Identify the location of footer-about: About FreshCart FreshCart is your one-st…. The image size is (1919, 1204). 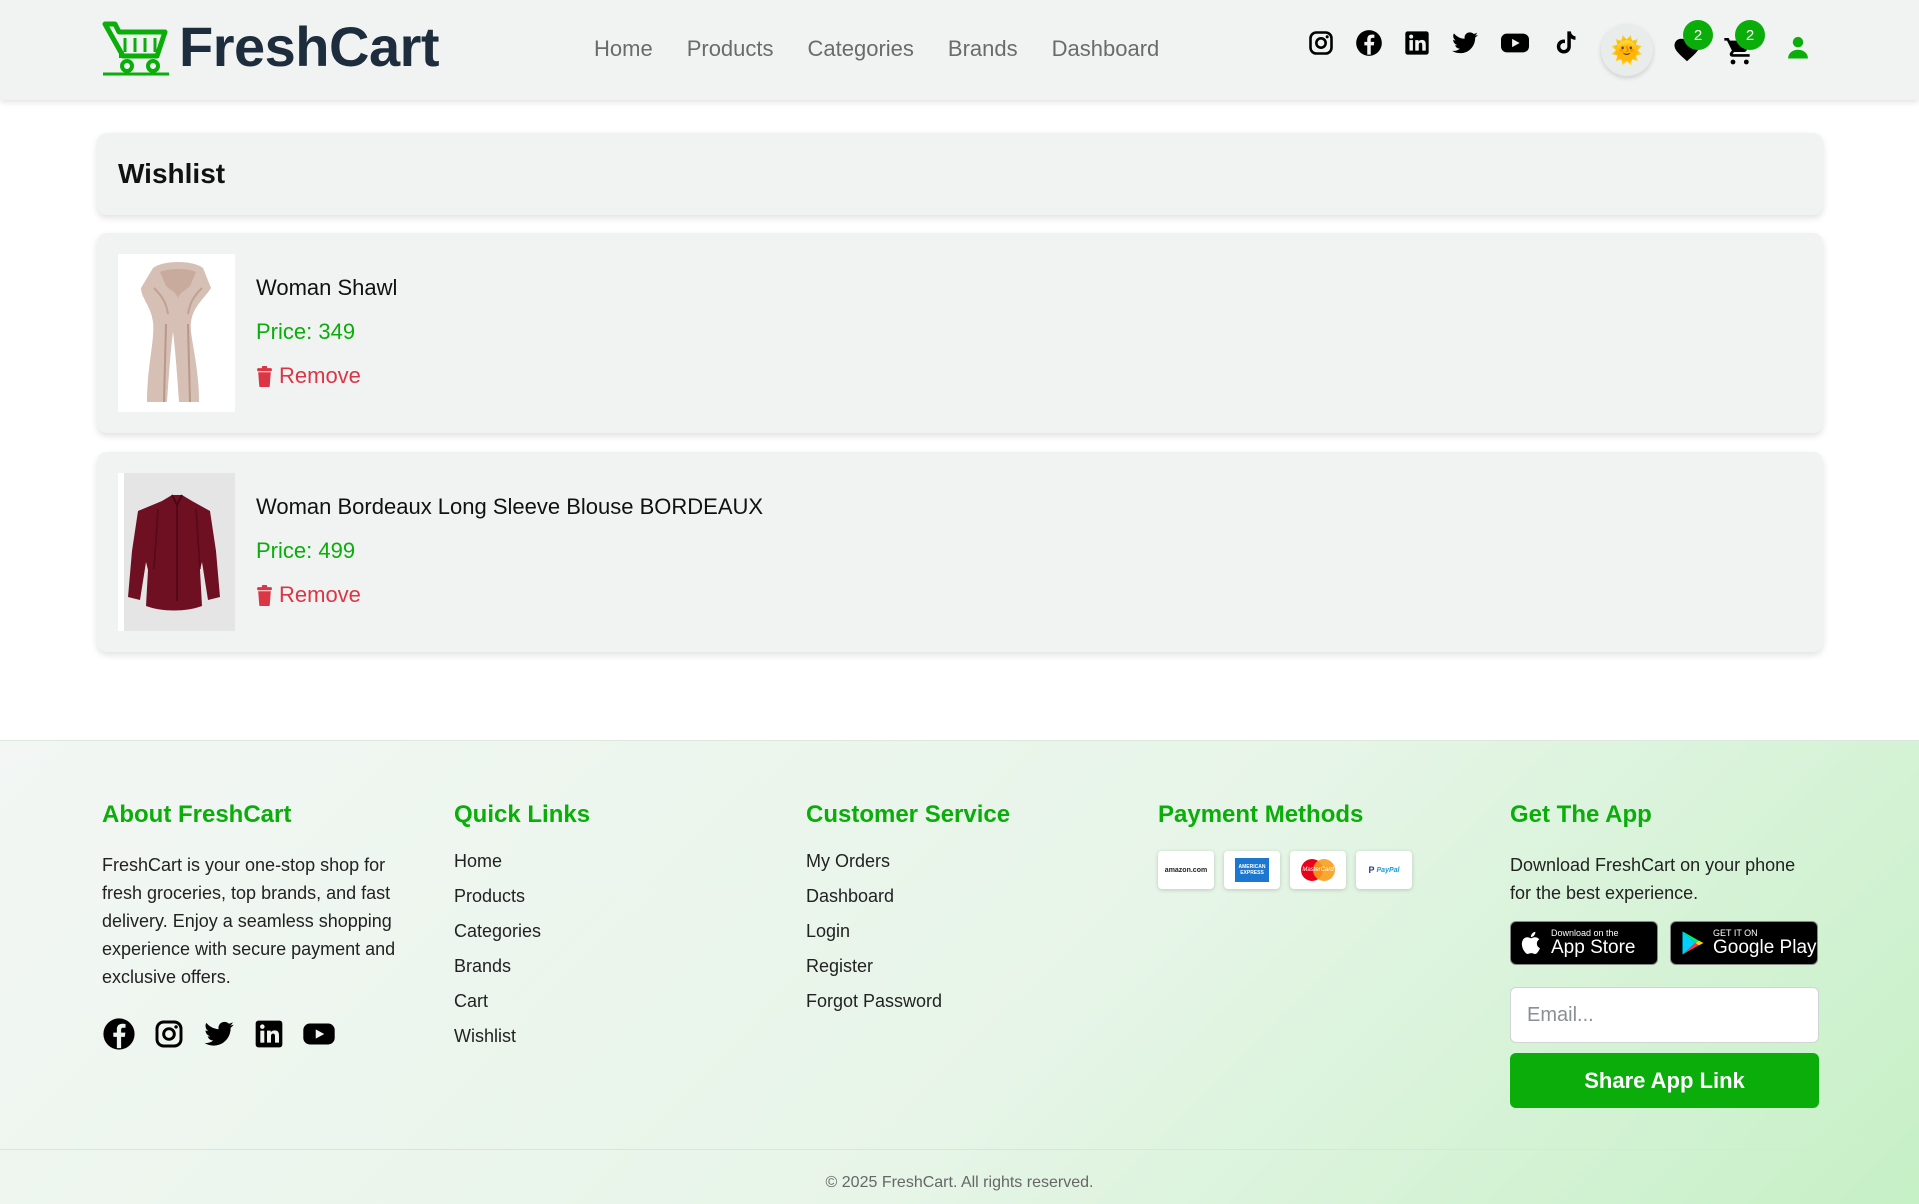
(257, 926).